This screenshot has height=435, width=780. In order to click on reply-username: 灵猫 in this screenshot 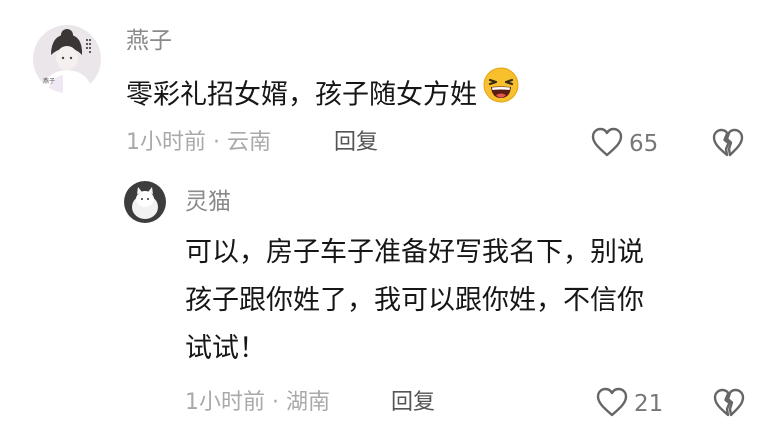, I will do `click(208, 202)`.